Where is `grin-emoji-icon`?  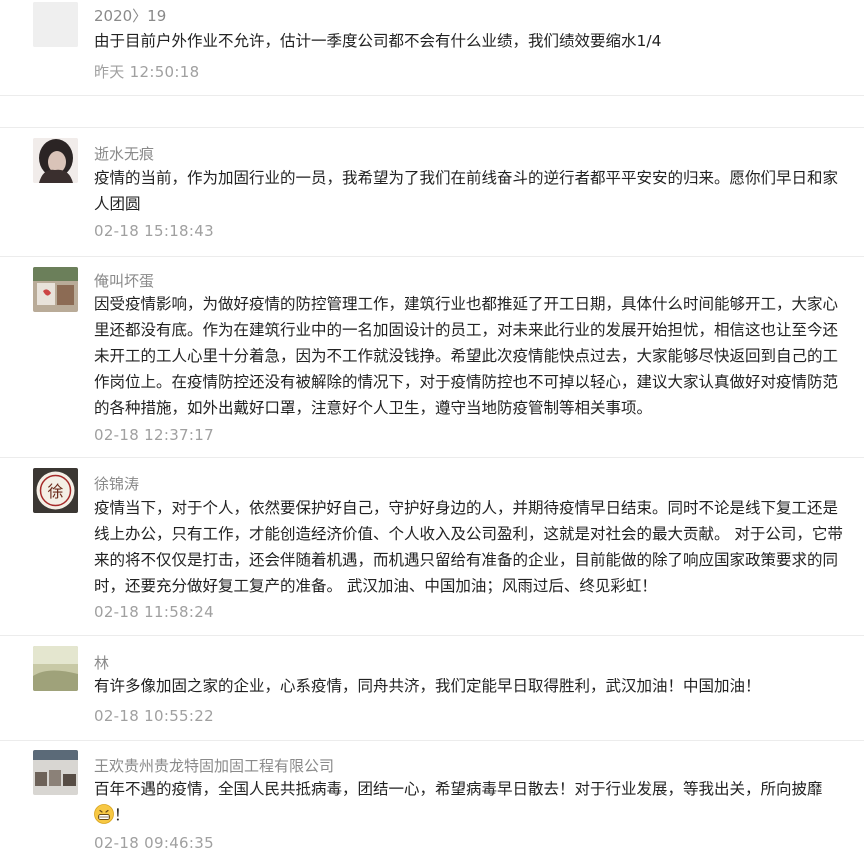 grin-emoji-icon is located at coordinates (104, 814).